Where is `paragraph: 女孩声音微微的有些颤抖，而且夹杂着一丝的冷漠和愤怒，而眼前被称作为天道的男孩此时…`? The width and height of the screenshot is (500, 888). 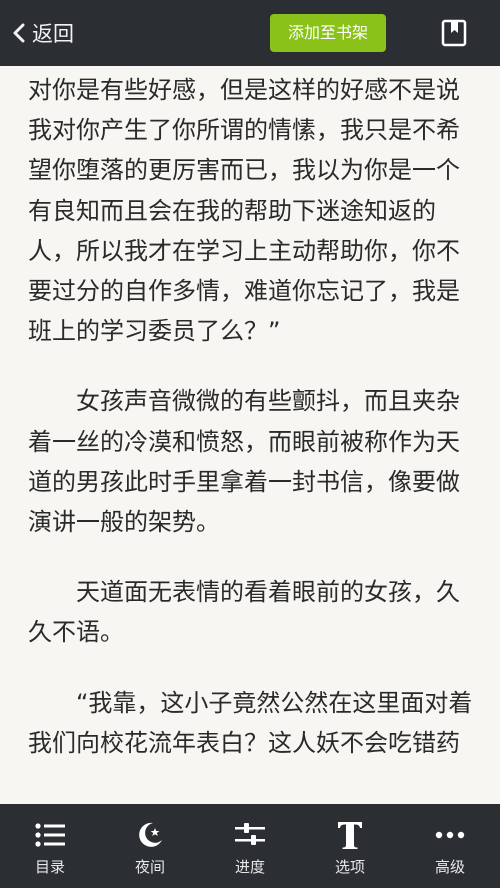 paragraph: 女孩声音微微的有些颤抖，而且夹杂着一丝的冷漠和愤怒，而眼前被称作为天道的男孩此时… is located at coordinates (244, 462).